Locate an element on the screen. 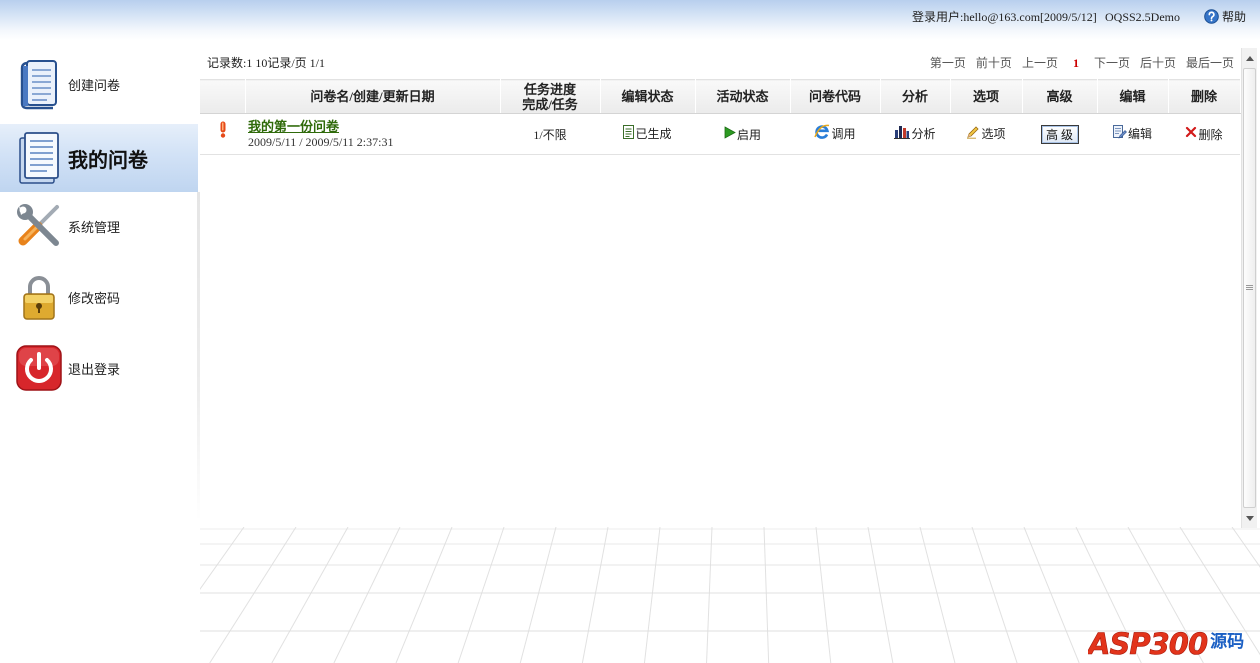 The height and width of the screenshot is (663, 1260). scrollbar-thumb is located at coordinates (1249, 288).